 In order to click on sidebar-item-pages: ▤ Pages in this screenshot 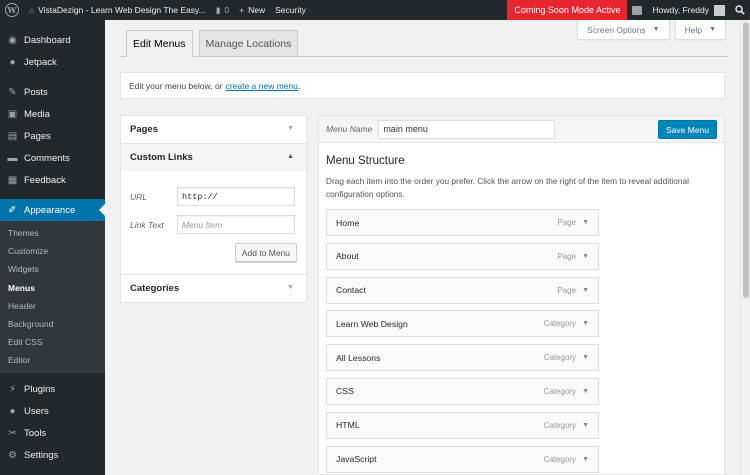, I will do `click(52, 136)`.